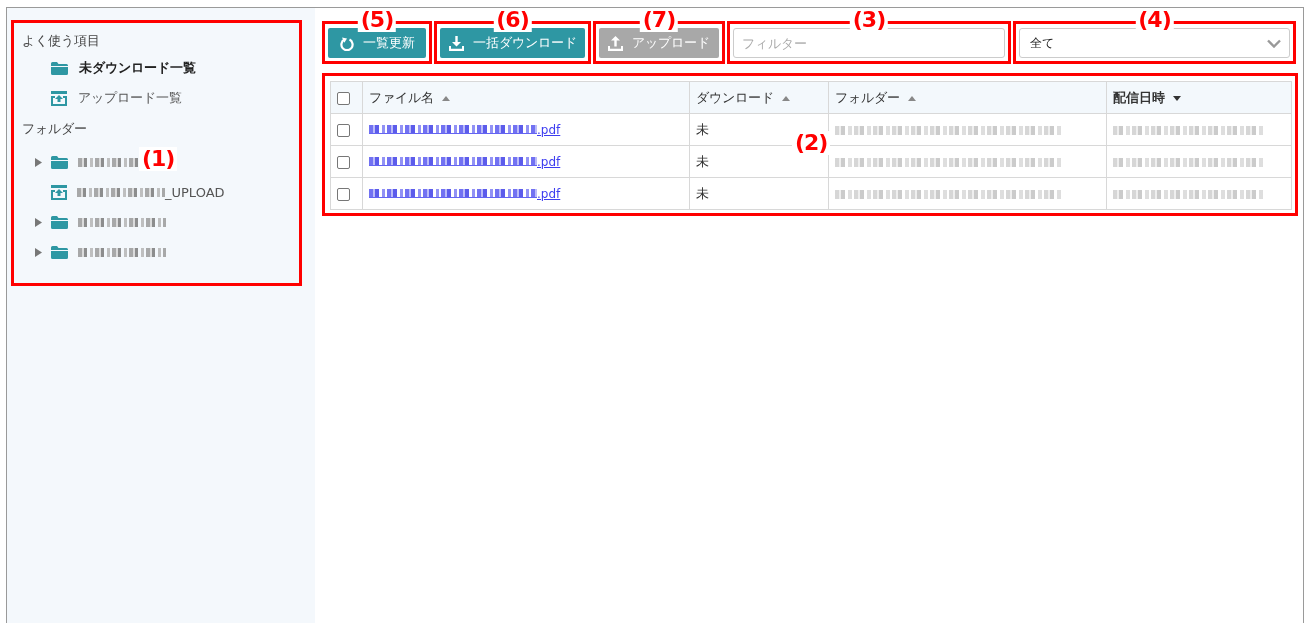 This screenshot has width=1309, height=623. I want to click on sidebar-item: アップロード一覧, so click(102, 98).